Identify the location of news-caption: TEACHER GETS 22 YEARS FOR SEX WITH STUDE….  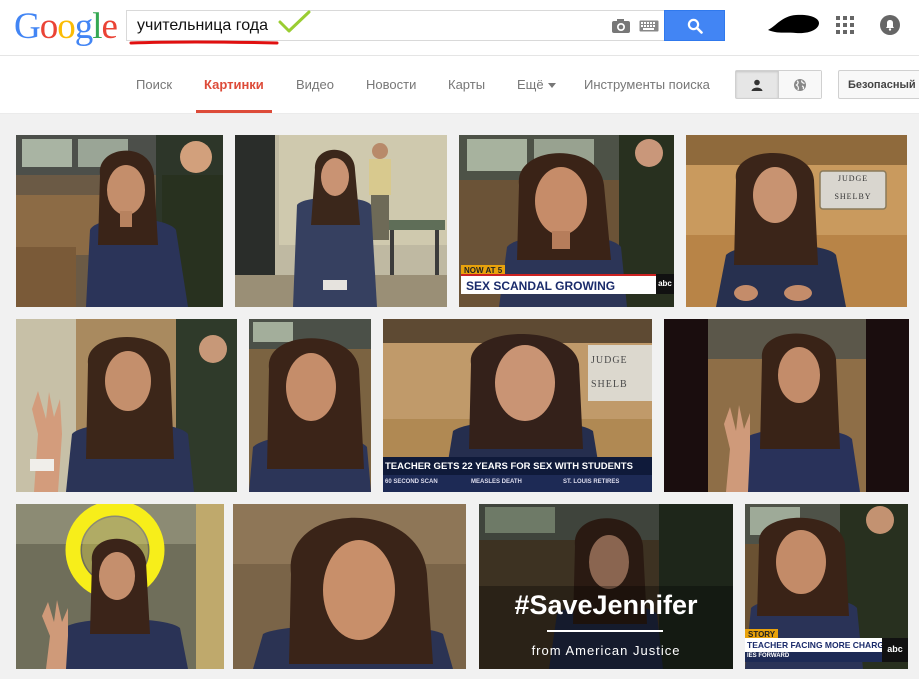
(517, 466).